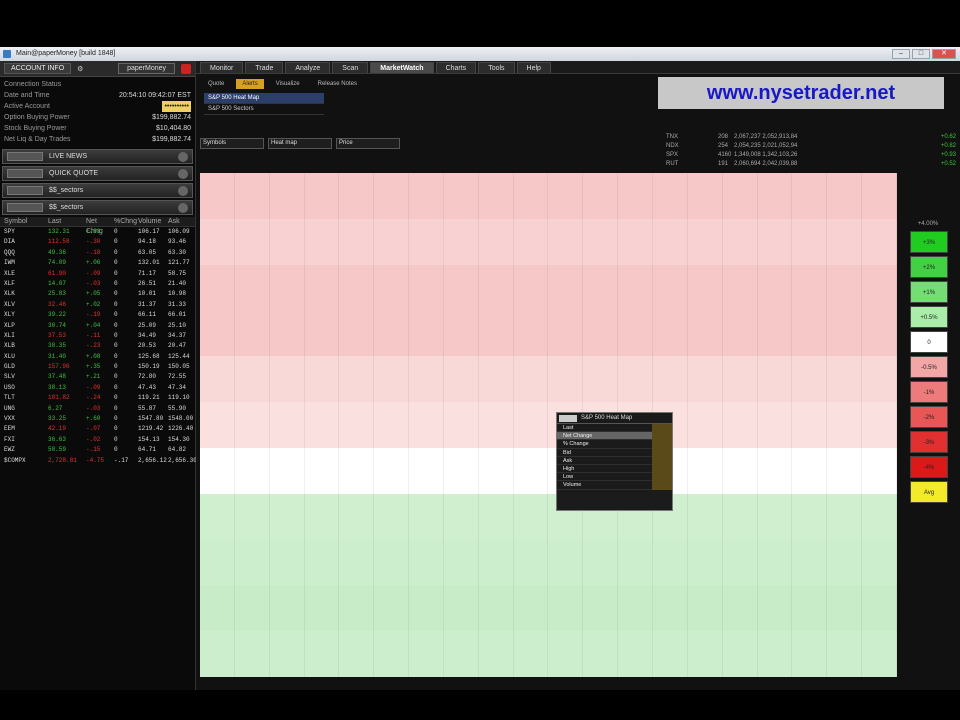 This screenshot has width=960, height=720. Describe the element at coordinates (97, 357) in the screenshot. I see `watchlist-row: XLU 31.40 +.08 0 125.68 125.44` at that location.